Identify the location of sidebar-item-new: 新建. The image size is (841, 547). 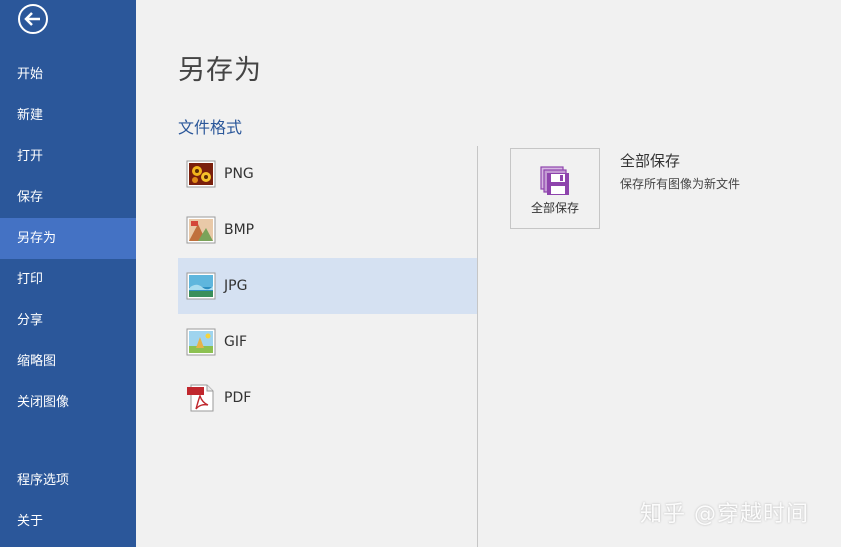
(68, 115).